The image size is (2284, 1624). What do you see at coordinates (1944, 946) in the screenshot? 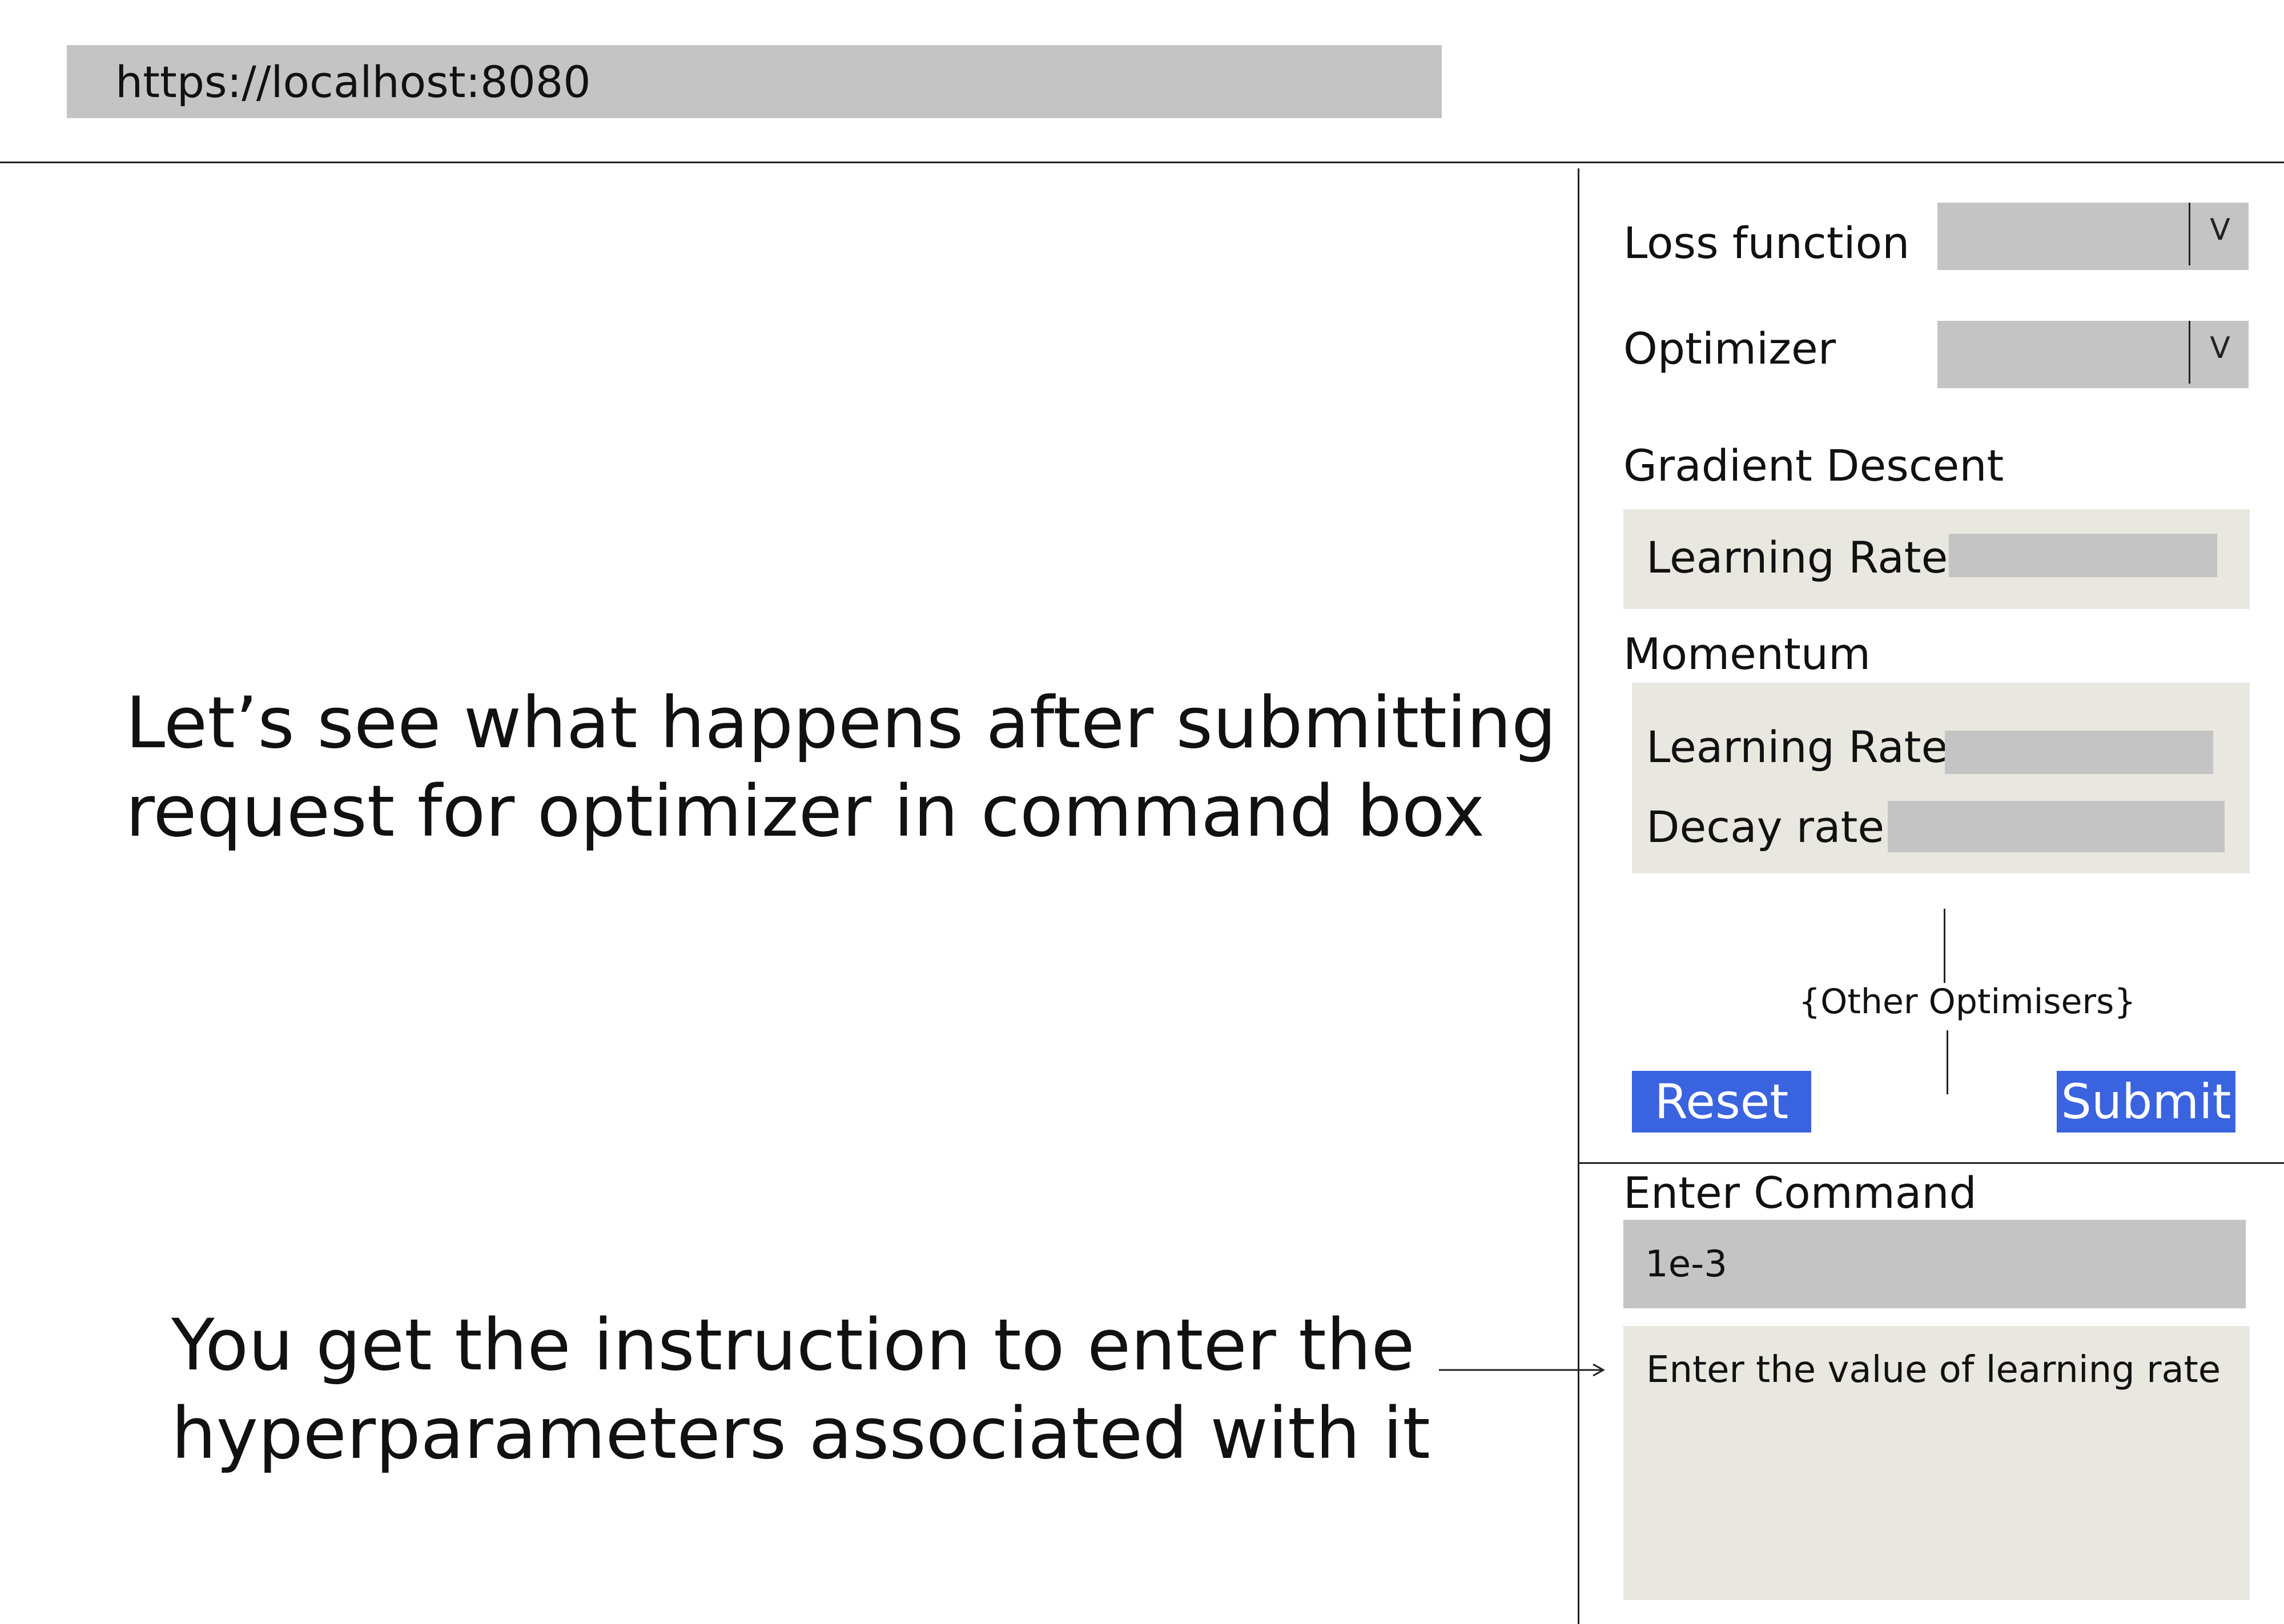
I see `other-optimisers-line-top` at bounding box center [1944, 946].